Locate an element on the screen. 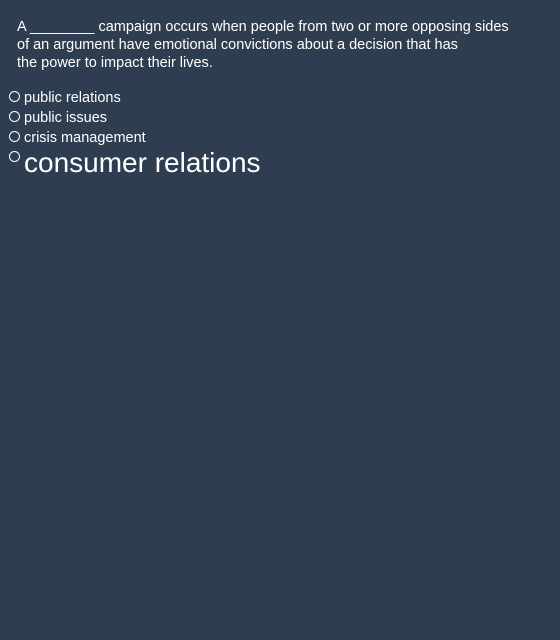 The image size is (560, 640). radio-button-consumer-relations is located at coordinates (14, 156).